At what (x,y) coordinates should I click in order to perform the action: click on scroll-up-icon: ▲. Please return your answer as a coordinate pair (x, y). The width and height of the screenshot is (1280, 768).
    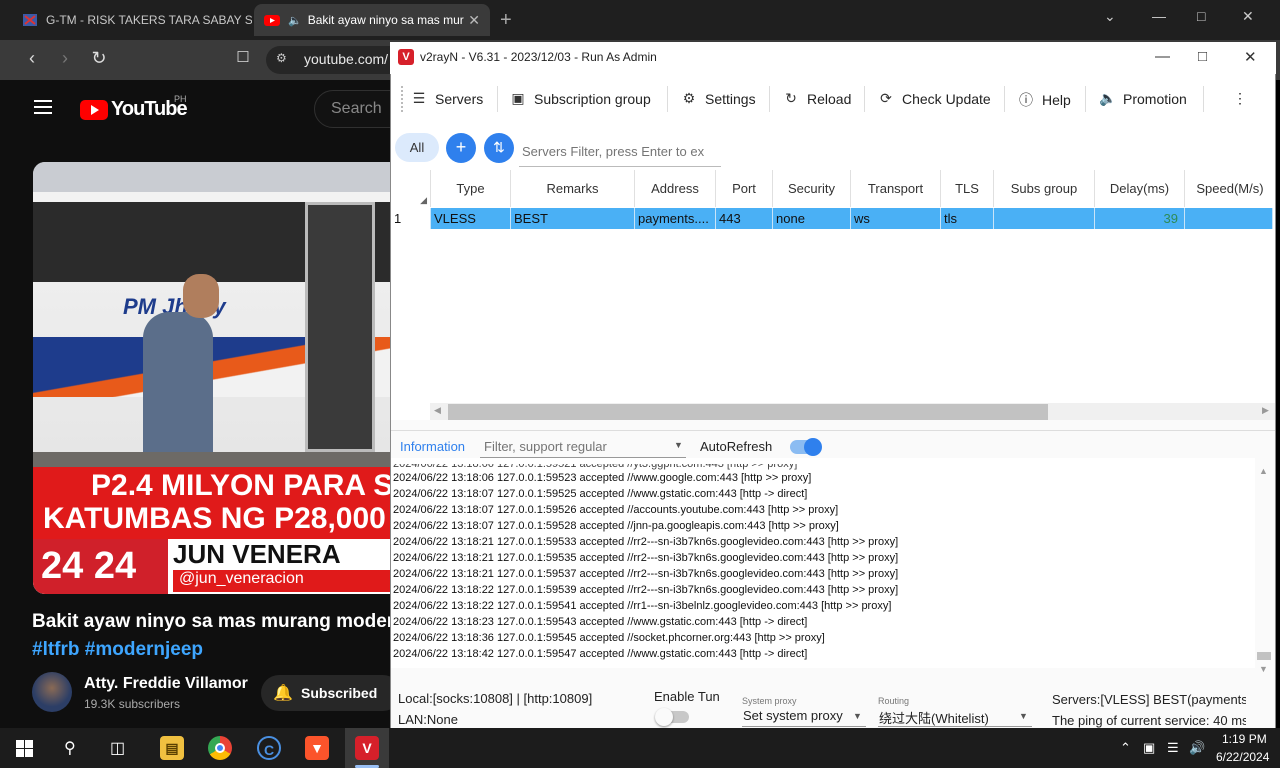
    Looking at the image, I should click on (1263, 471).